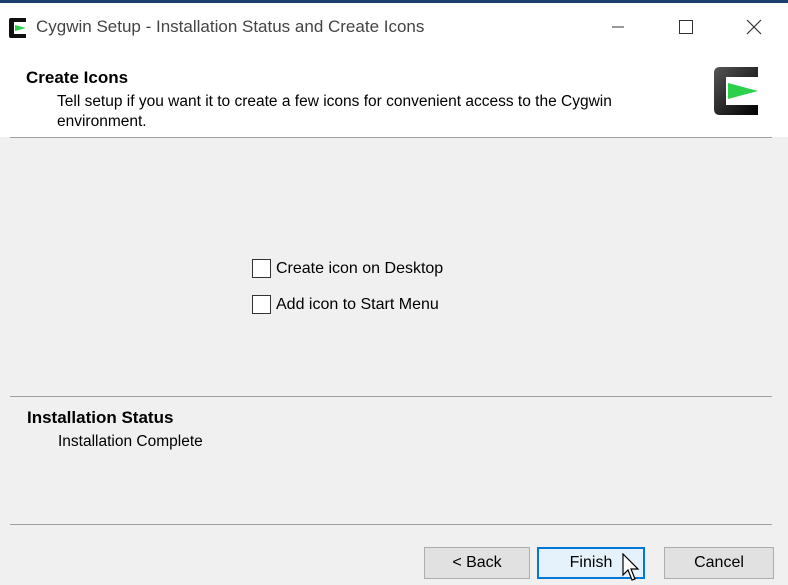 The width and height of the screenshot is (788, 585). Describe the element at coordinates (477, 563) in the screenshot. I see `back-button: < Back` at that location.